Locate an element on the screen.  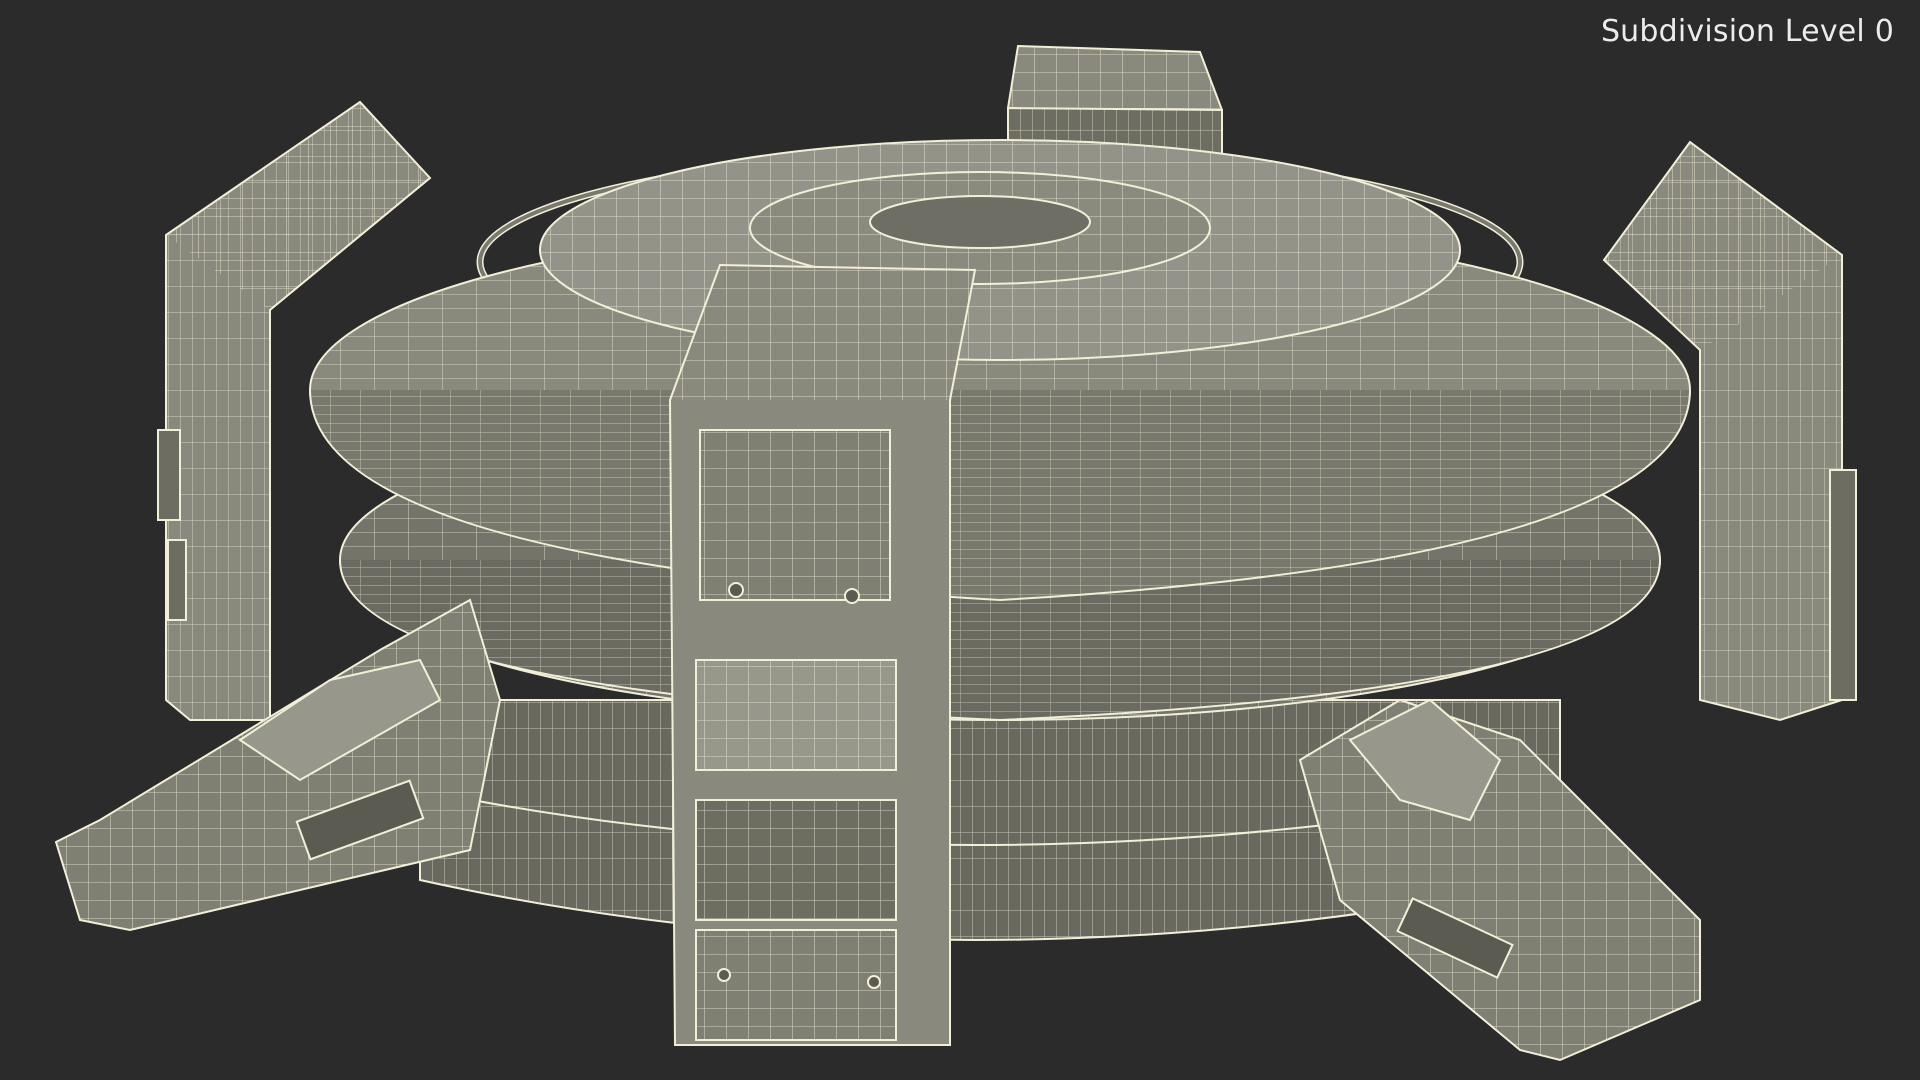
right-leg is located at coordinates (1499, 880).